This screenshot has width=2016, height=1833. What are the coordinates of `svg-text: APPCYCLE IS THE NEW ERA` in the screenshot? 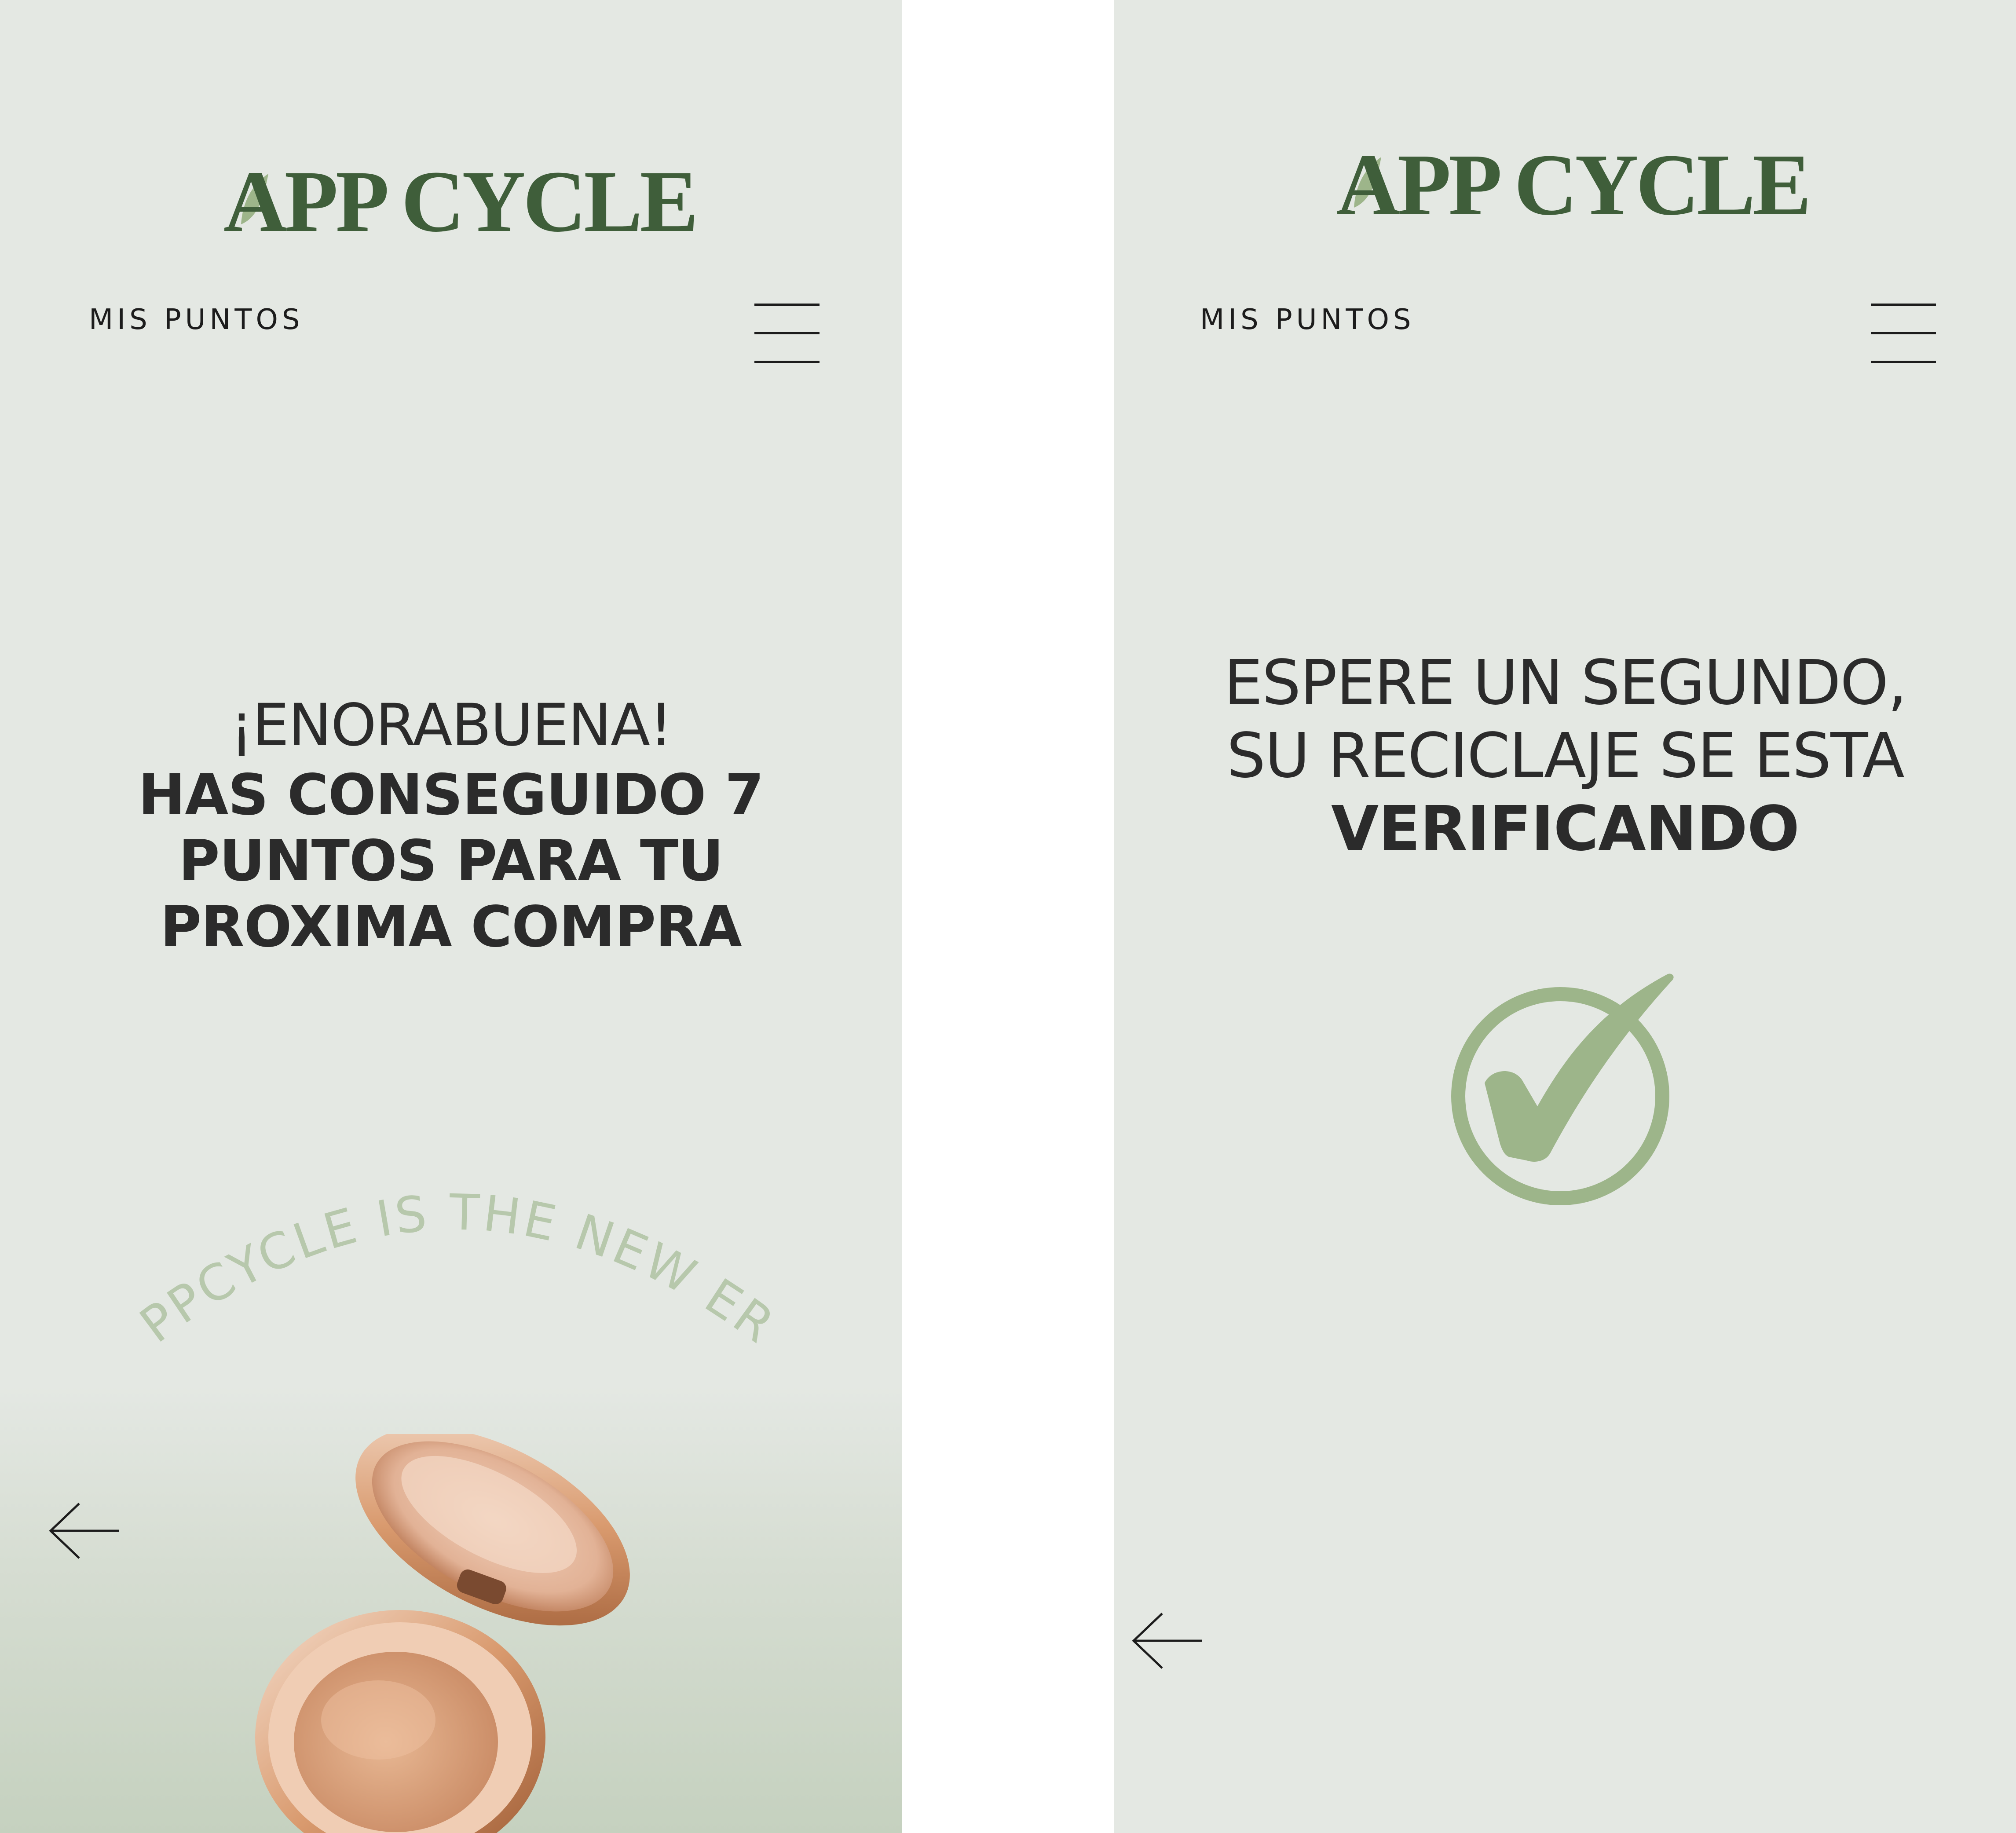 It's located at (392, 1238).